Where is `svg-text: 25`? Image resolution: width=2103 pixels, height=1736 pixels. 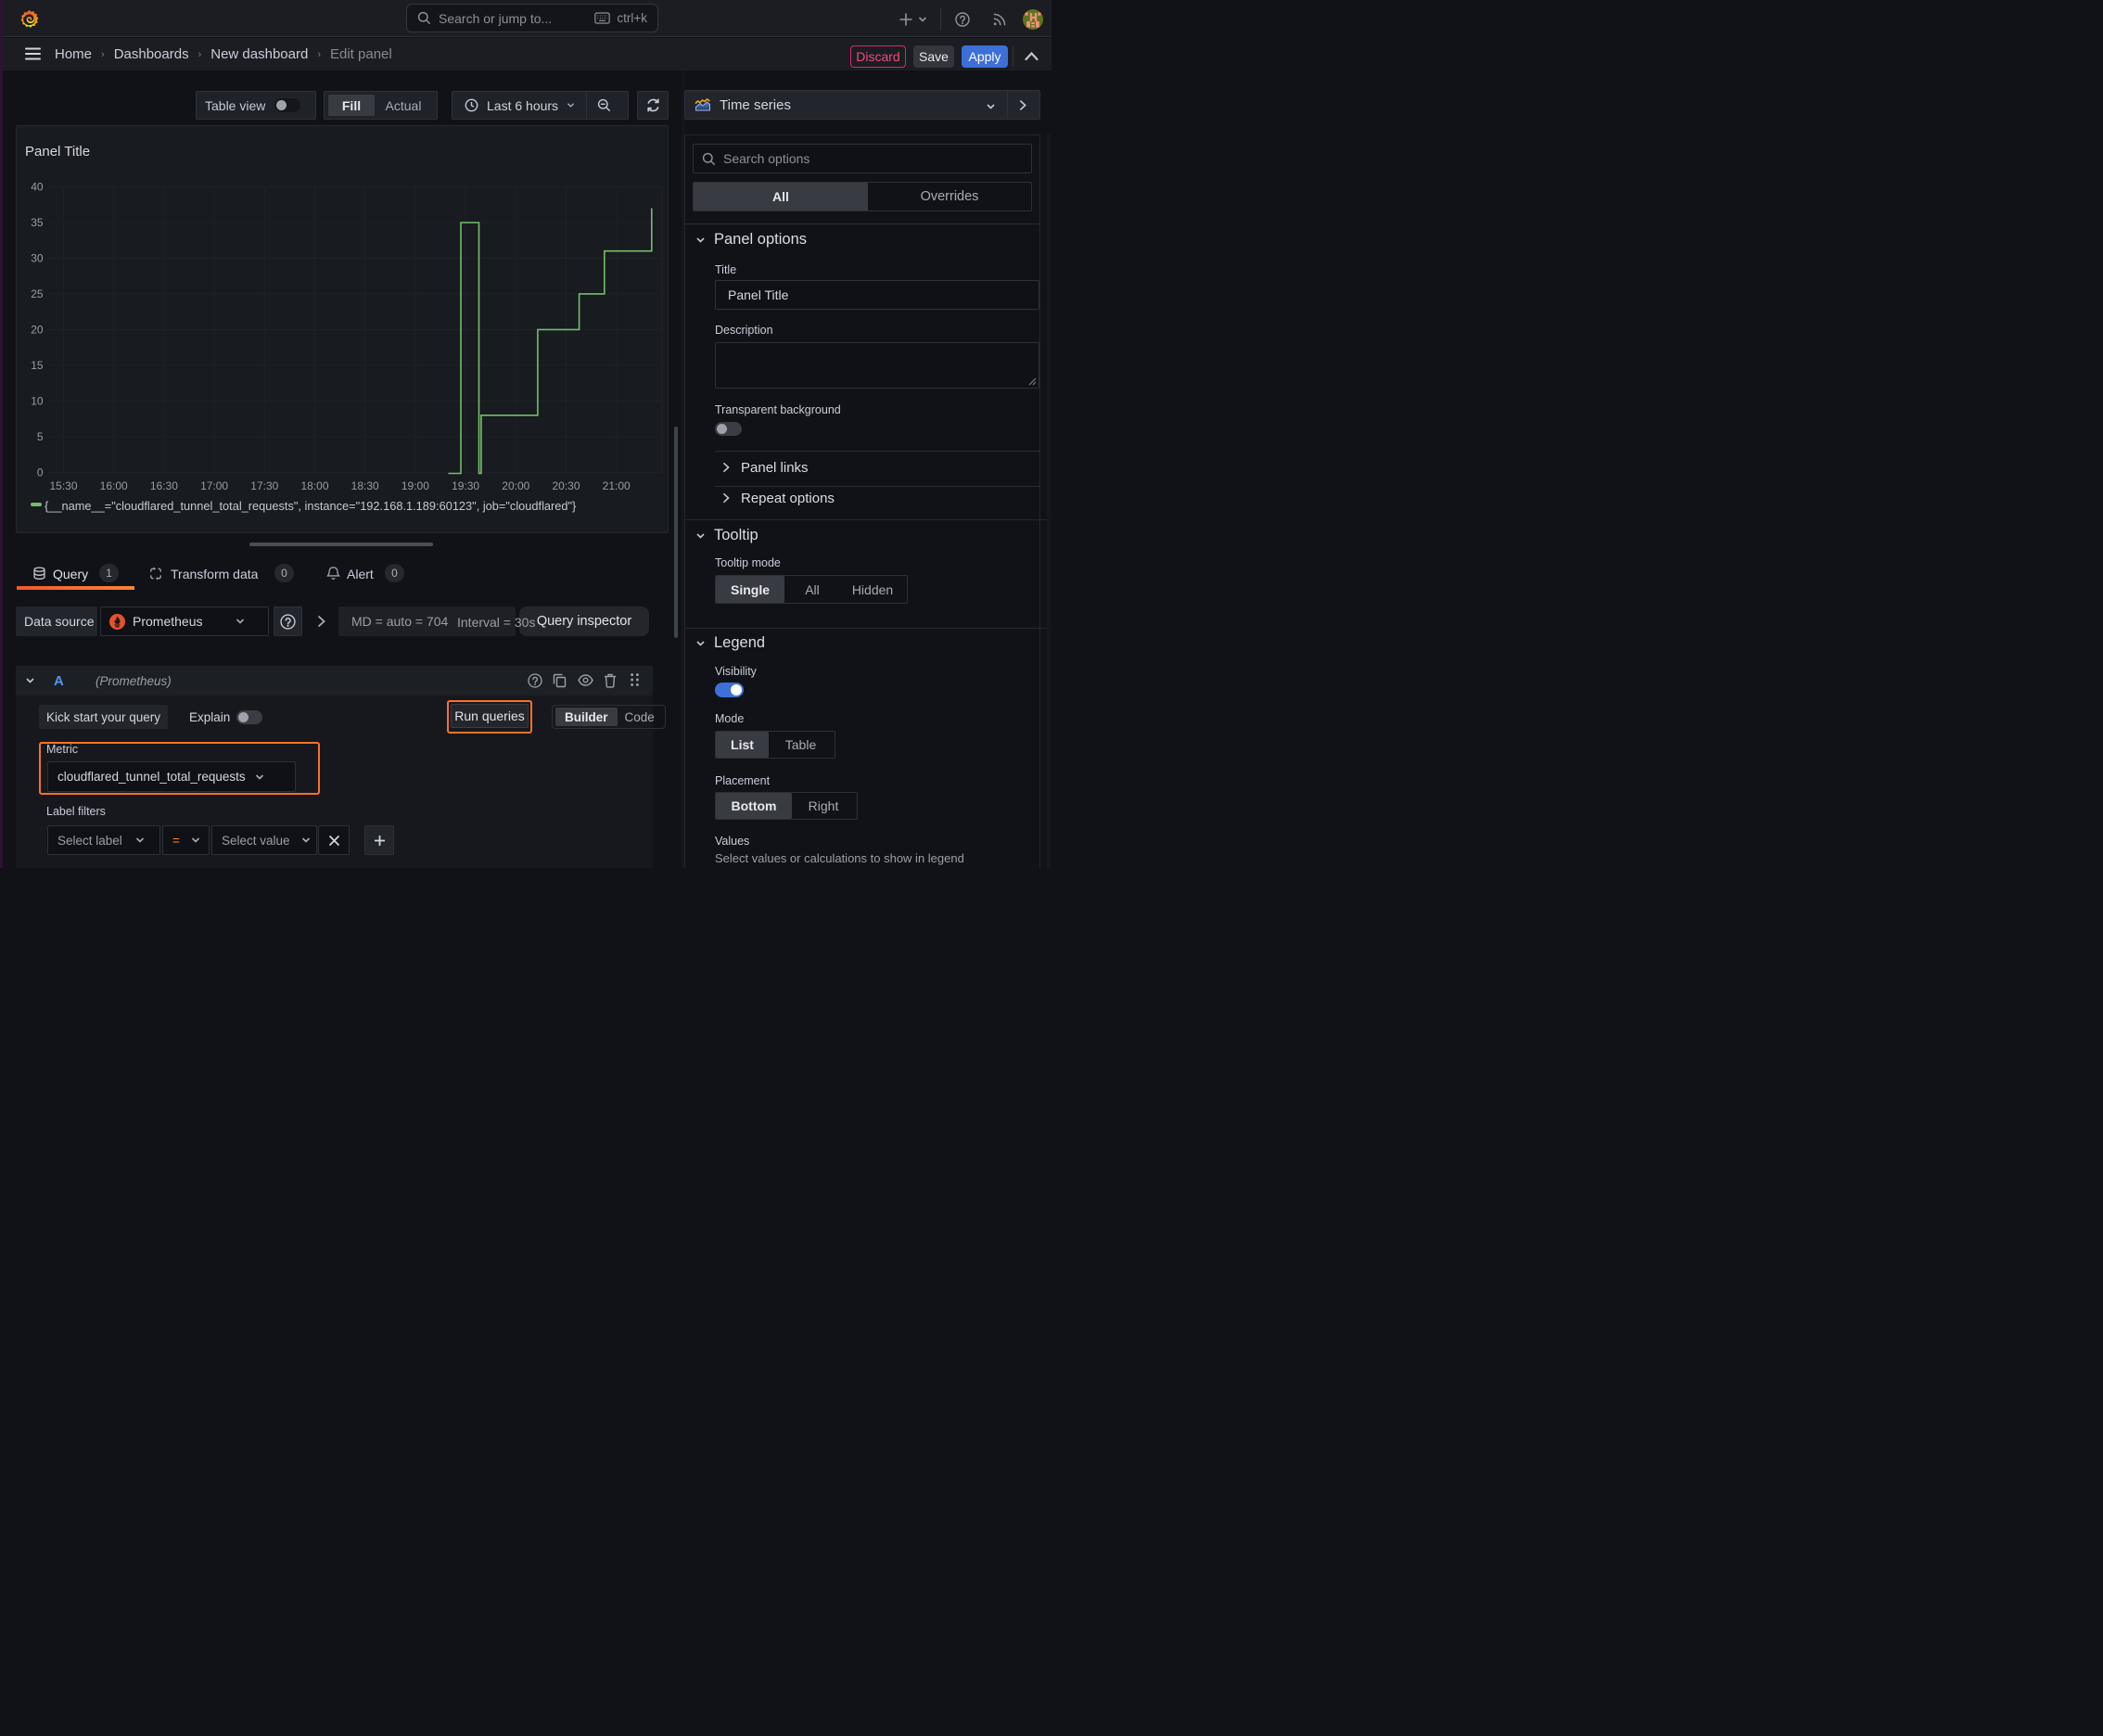
svg-text: 25 is located at coordinates (37, 293).